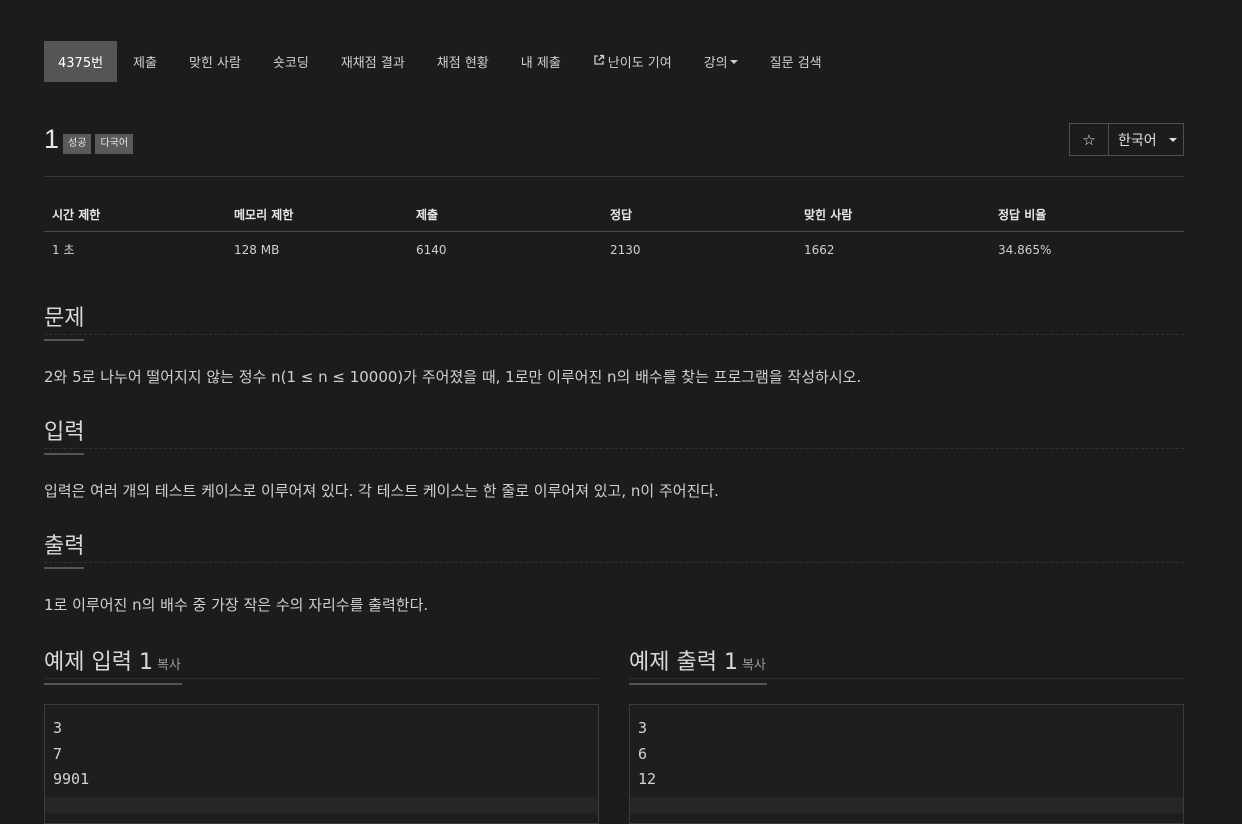  I want to click on tab-label: 내 제출, so click(540, 63).